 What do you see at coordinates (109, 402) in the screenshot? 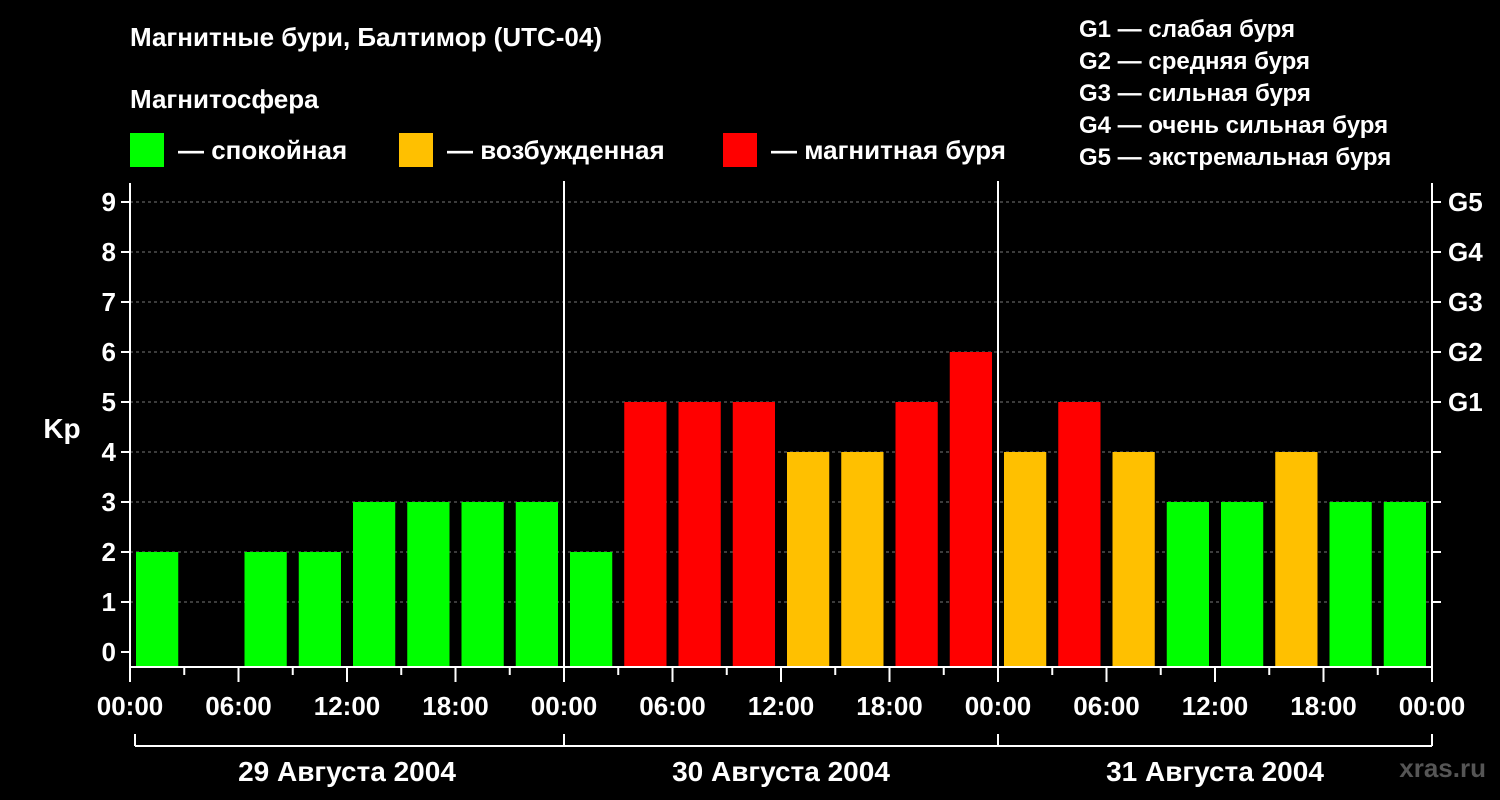
I see `y-tick-label: 5` at bounding box center [109, 402].